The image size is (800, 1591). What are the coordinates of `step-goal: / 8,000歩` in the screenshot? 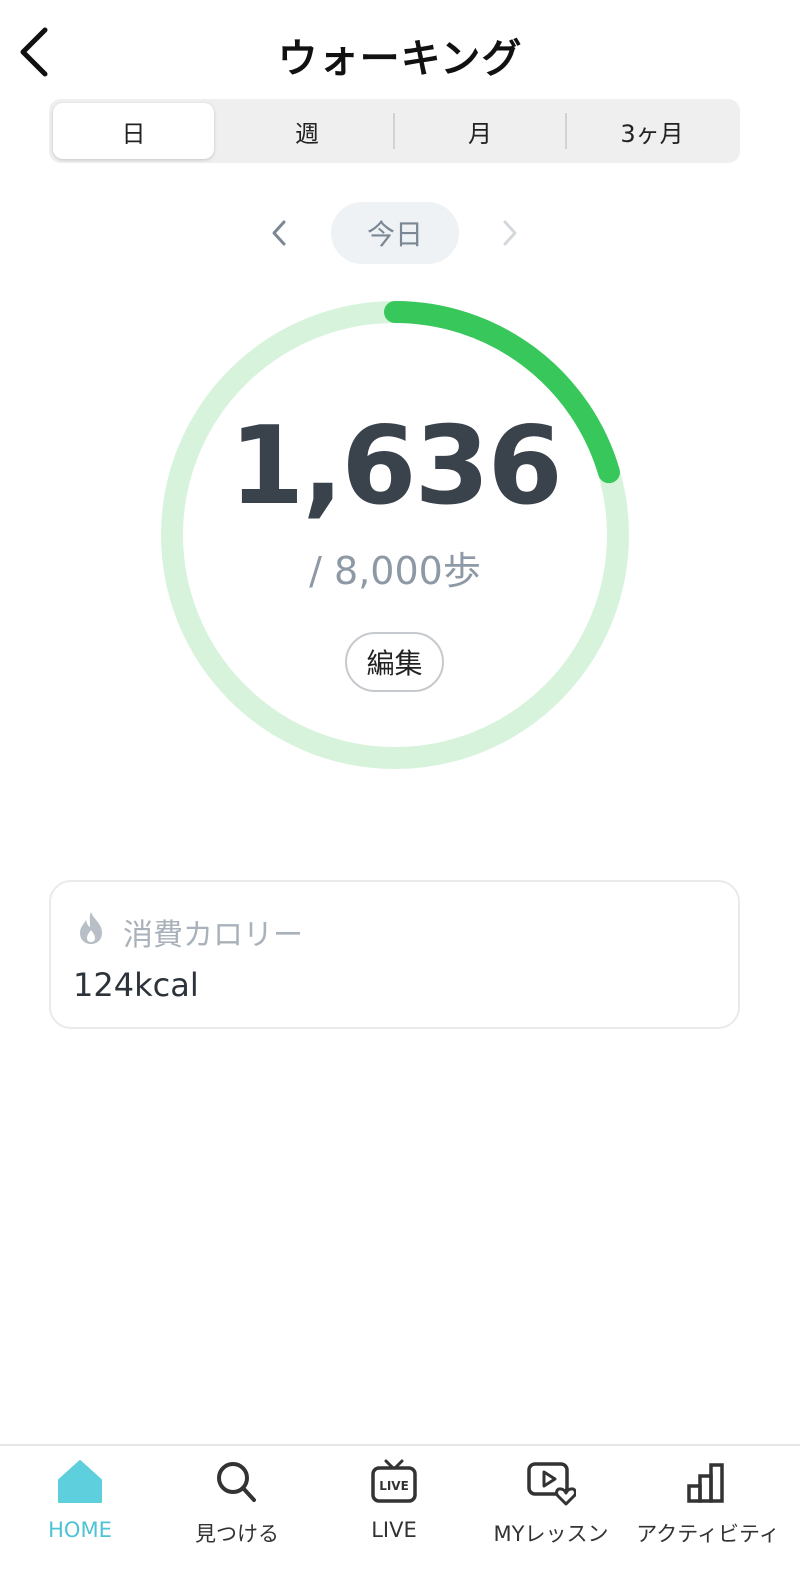 It's located at (395, 571).